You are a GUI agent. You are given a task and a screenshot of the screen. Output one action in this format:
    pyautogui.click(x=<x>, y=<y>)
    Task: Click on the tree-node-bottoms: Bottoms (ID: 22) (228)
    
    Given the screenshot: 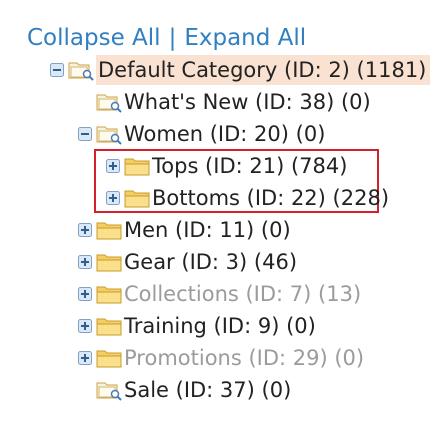 What is the action you would take?
    pyautogui.click(x=247, y=198)
    